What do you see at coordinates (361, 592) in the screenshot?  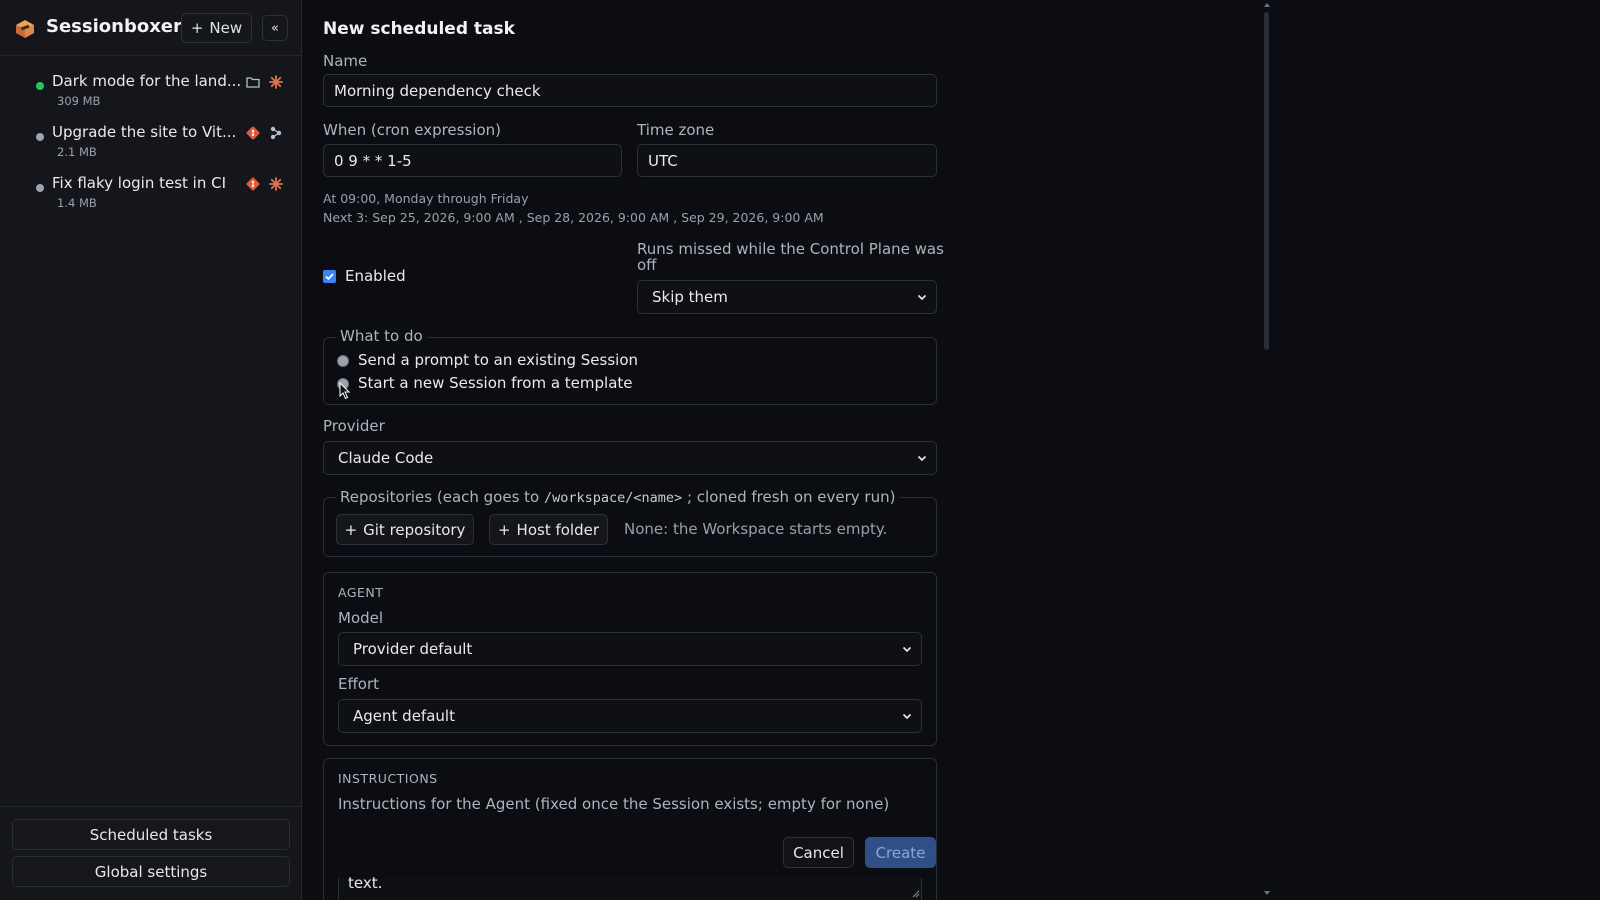 I see `agent-caption: AGENT` at bounding box center [361, 592].